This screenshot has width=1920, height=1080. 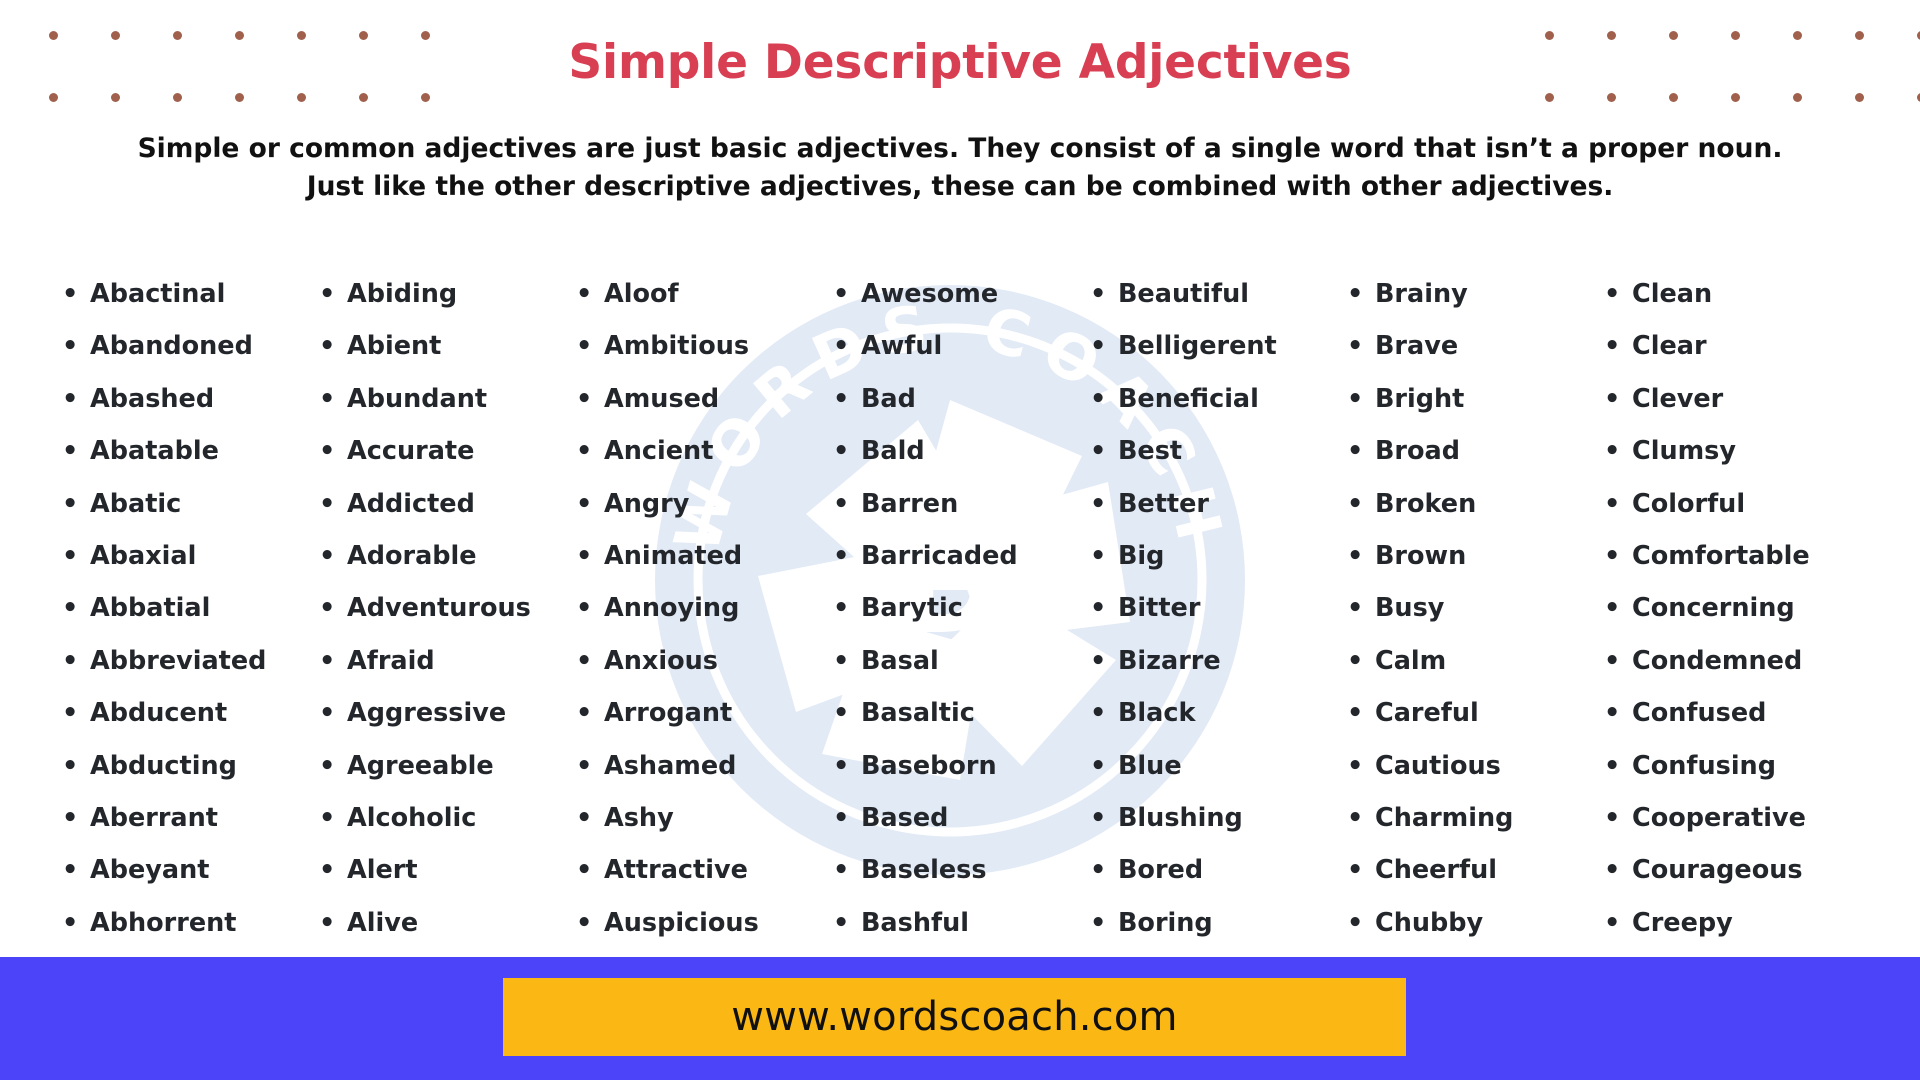 What do you see at coordinates (447, 608) in the screenshot?
I see `list-item: • Adventurous` at bounding box center [447, 608].